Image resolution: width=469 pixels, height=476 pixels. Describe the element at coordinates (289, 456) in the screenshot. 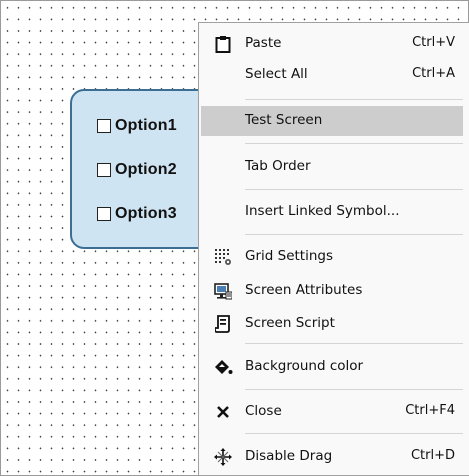

I see `menu-item-label: Disable Drag` at that location.